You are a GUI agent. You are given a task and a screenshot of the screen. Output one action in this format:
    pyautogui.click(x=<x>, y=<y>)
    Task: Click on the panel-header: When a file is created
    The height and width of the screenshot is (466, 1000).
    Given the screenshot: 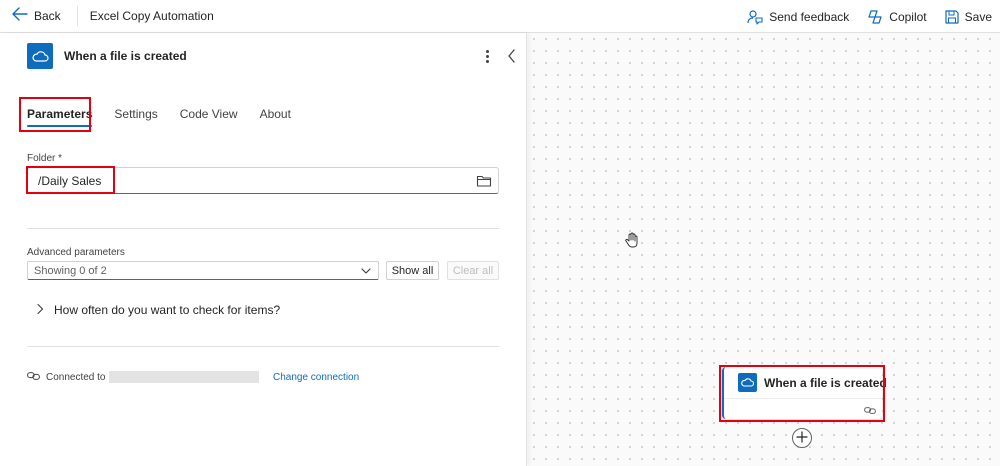 What is the action you would take?
    pyautogui.click(x=107, y=56)
    